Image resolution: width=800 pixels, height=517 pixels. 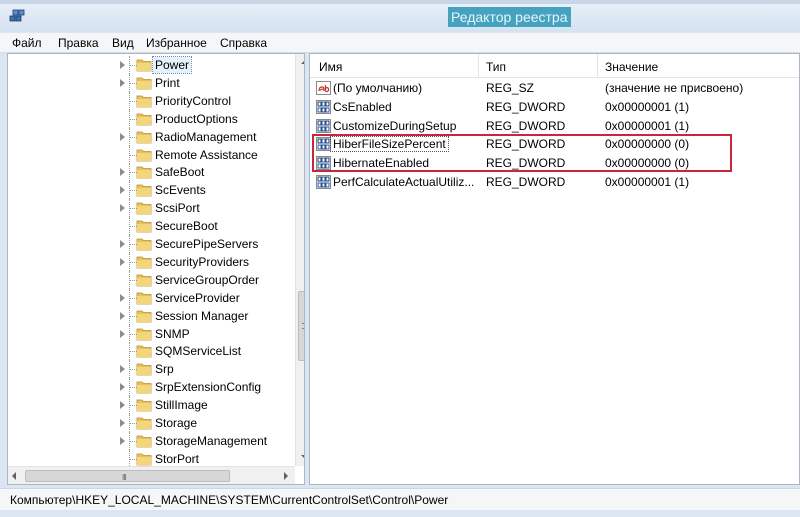 I want to click on tree-horizontal-scrollbar: III, so click(x=151, y=475).